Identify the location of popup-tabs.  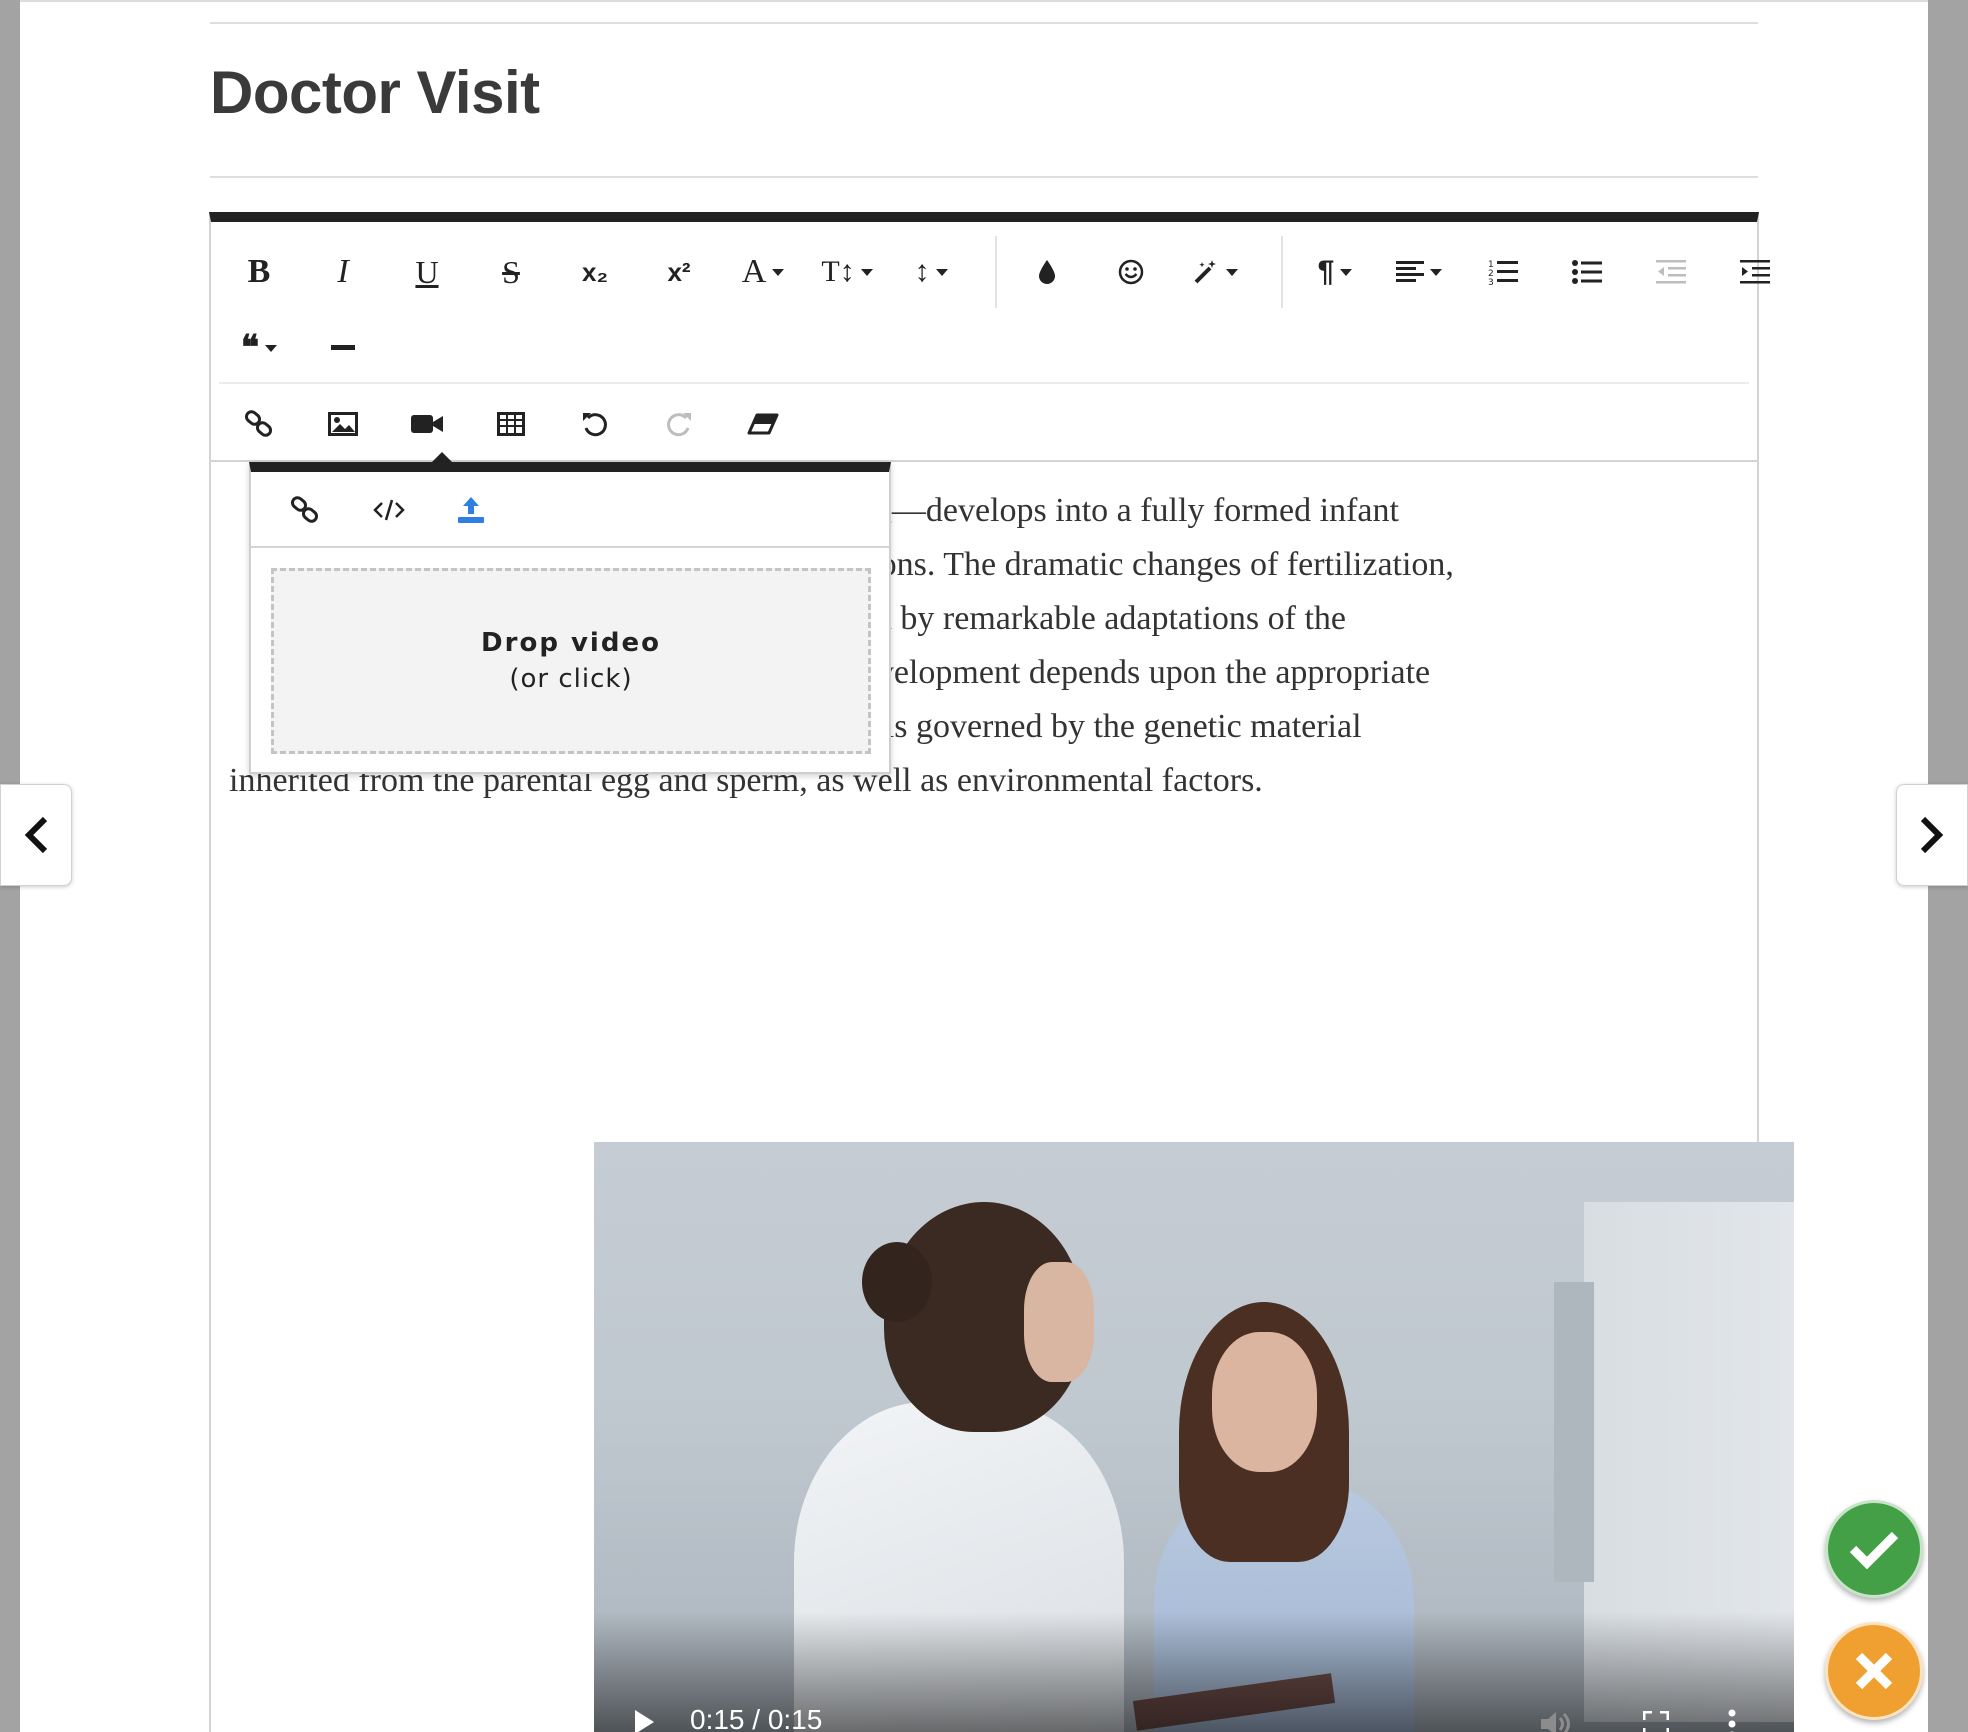
(570, 510).